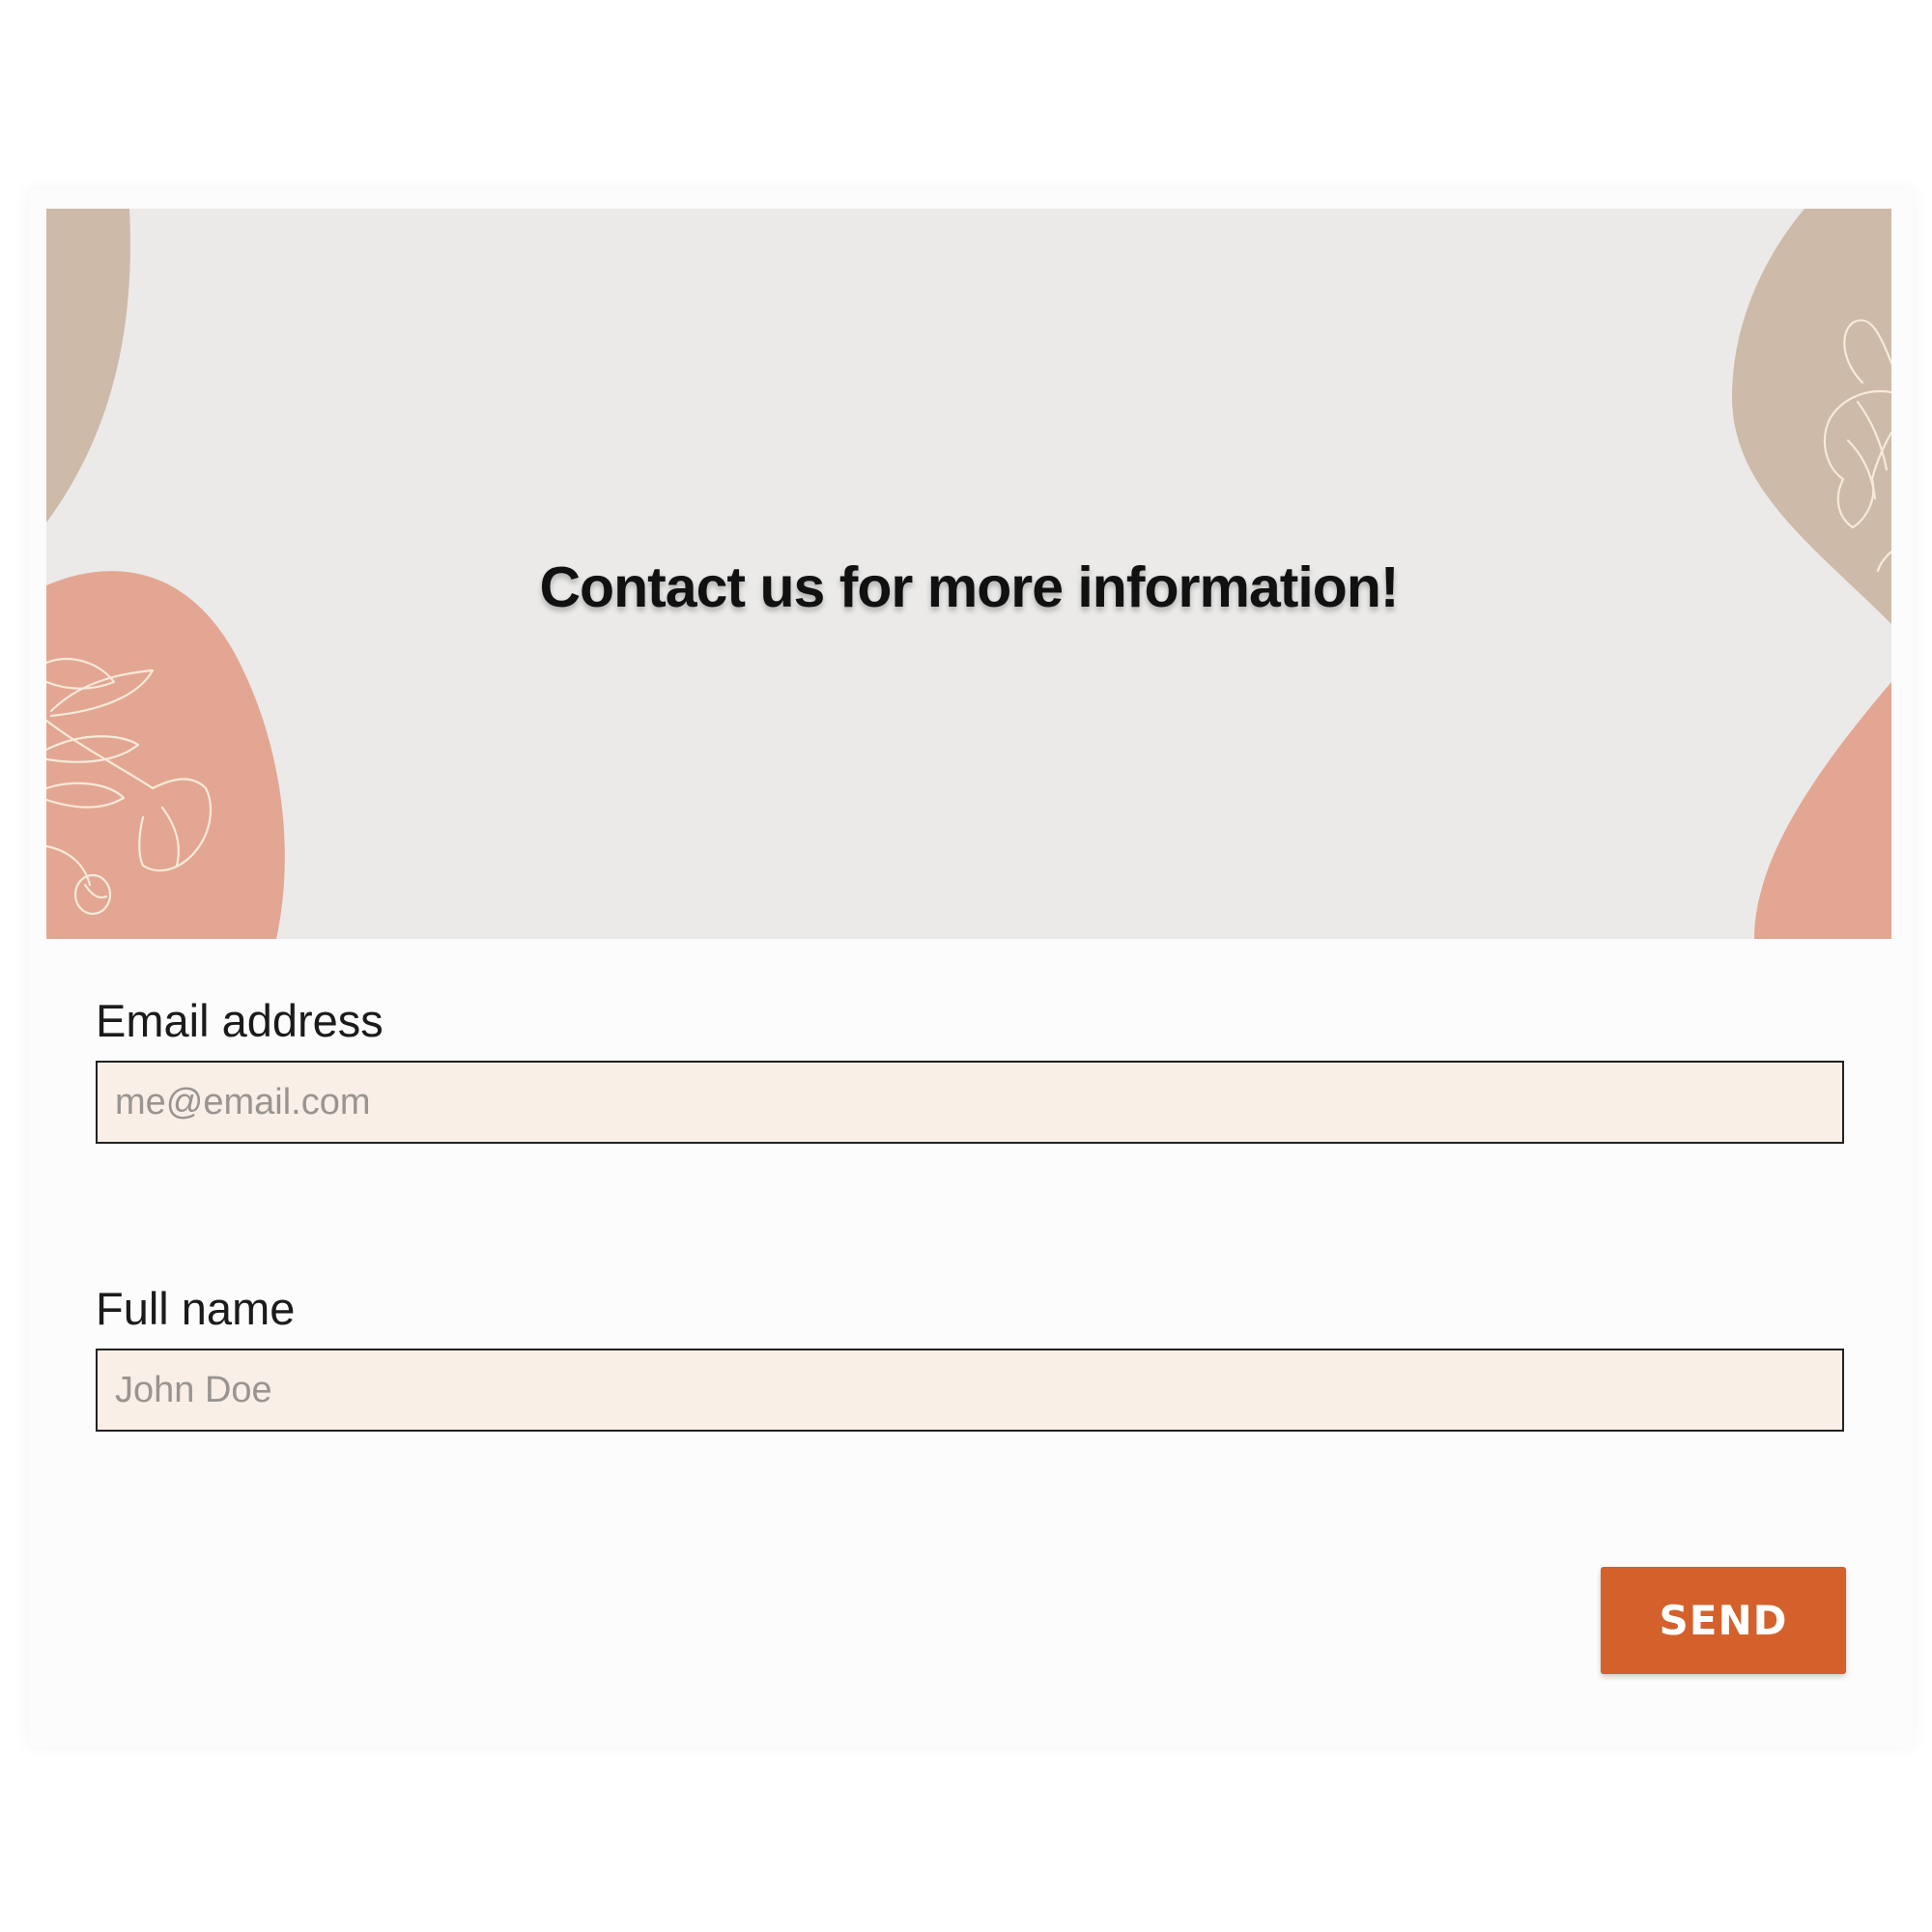  Describe the element at coordinates (970, 1102) in the screenshot. I see `email-input` at that location.